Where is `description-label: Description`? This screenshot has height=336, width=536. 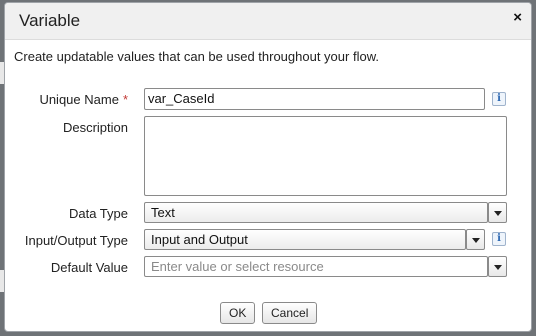
description-label: Description is located at coordinates (95, 127).